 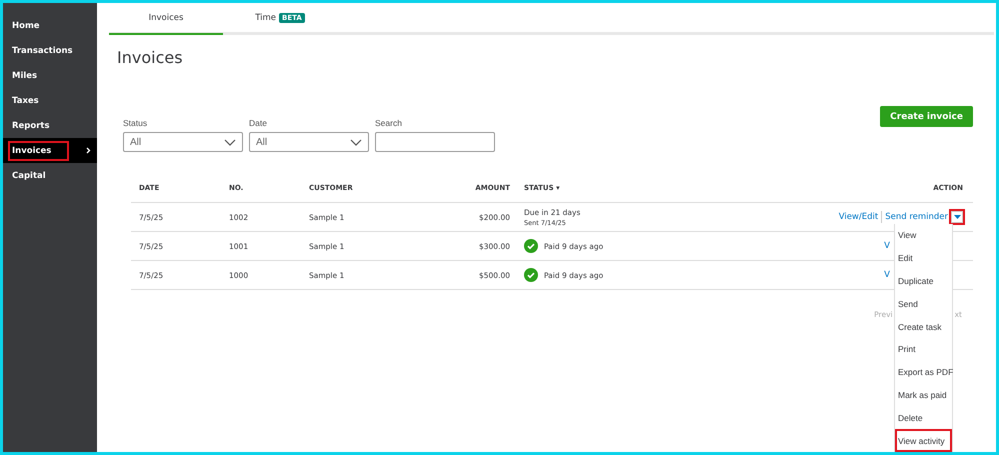 I want to click on action-link: Send reminder, so click(x=916, y=217).